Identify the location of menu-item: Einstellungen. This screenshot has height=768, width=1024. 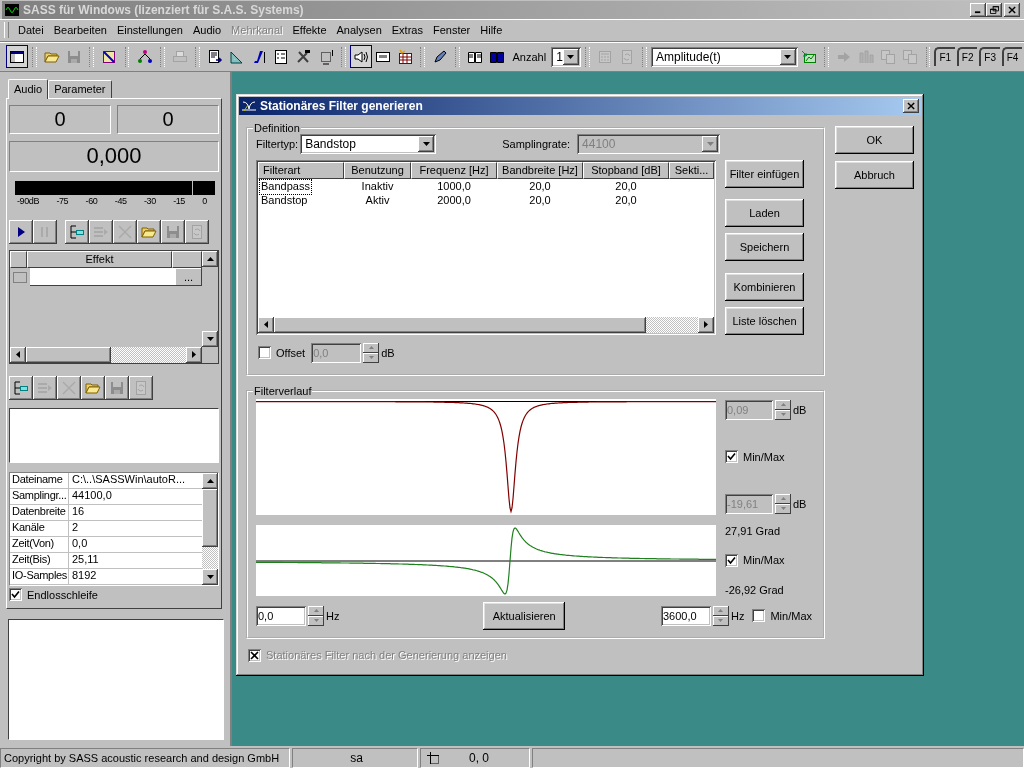
(149, 30).